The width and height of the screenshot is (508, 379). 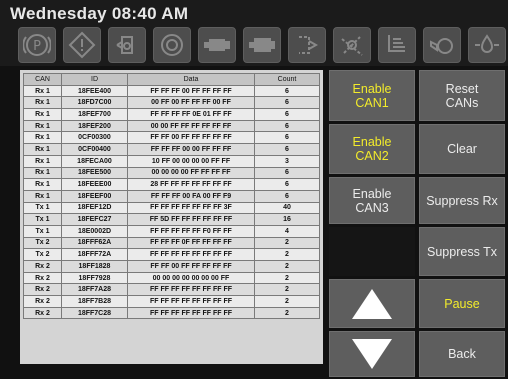 What do you see at coordinates (372, 207) in the screenshot?
I see `button-label-line: CAN3` at bounding box center [372, 207].